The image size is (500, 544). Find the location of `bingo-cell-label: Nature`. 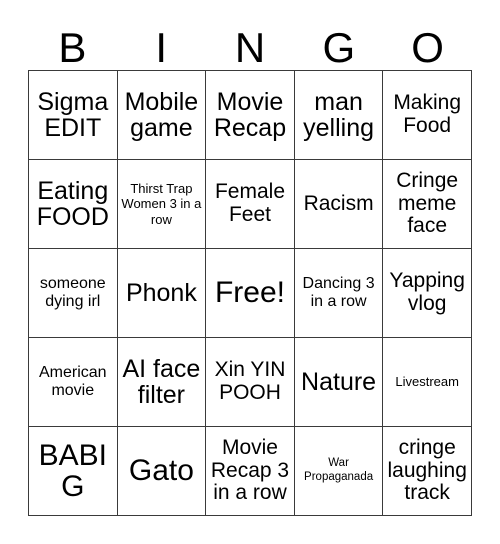

bingo-cell-label: Nature is located at coordinates (339, 381).